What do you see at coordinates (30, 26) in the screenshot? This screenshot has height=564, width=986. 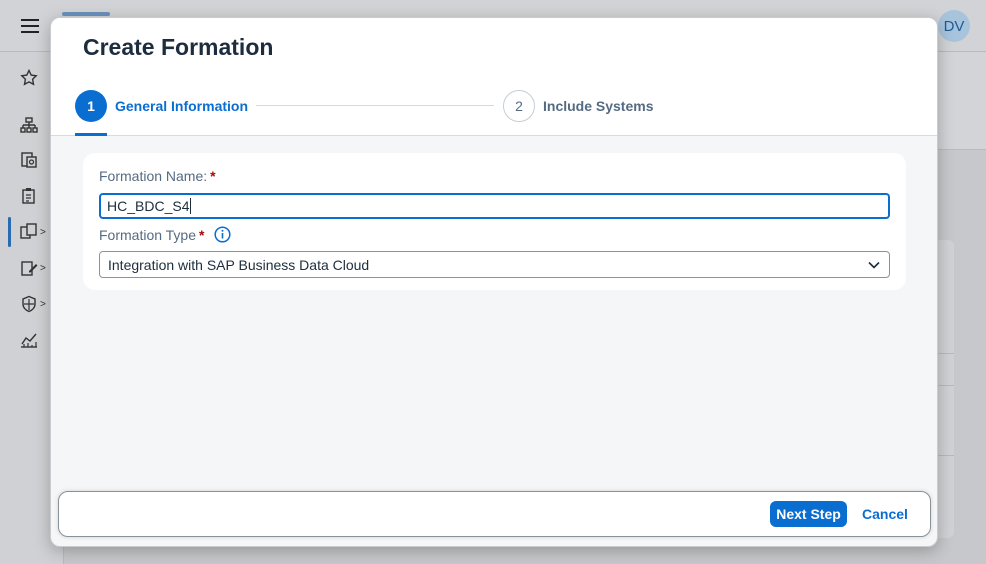 I see `hamburger-menu-icon` at bounding box center [30, 26].